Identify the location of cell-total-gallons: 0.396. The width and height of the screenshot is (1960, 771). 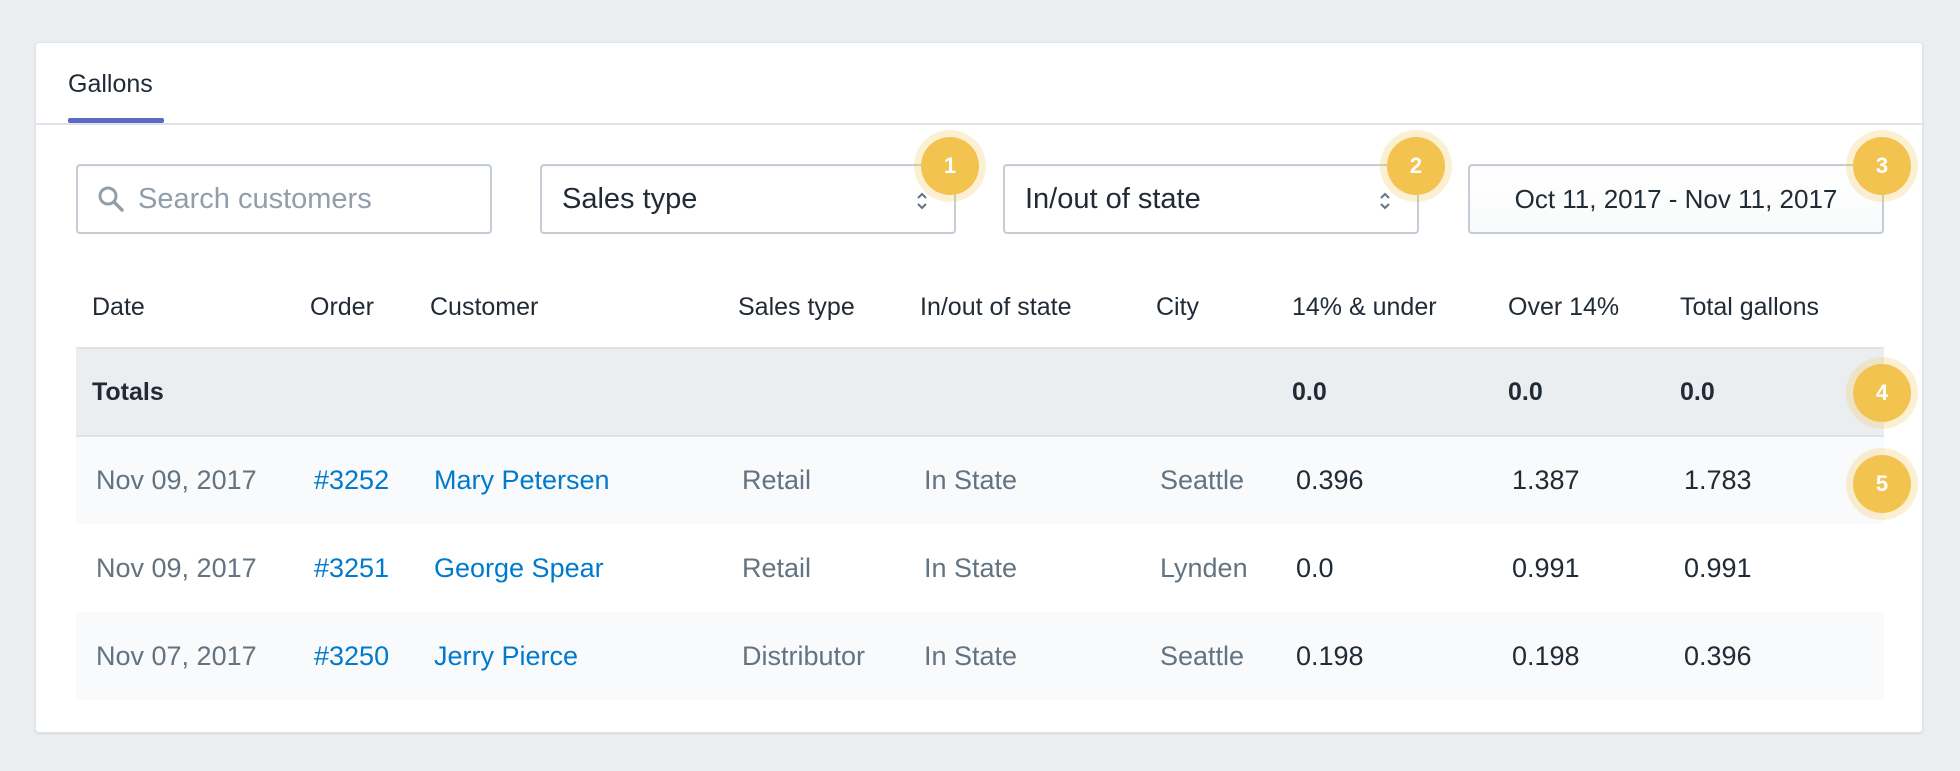
(1718, 655).